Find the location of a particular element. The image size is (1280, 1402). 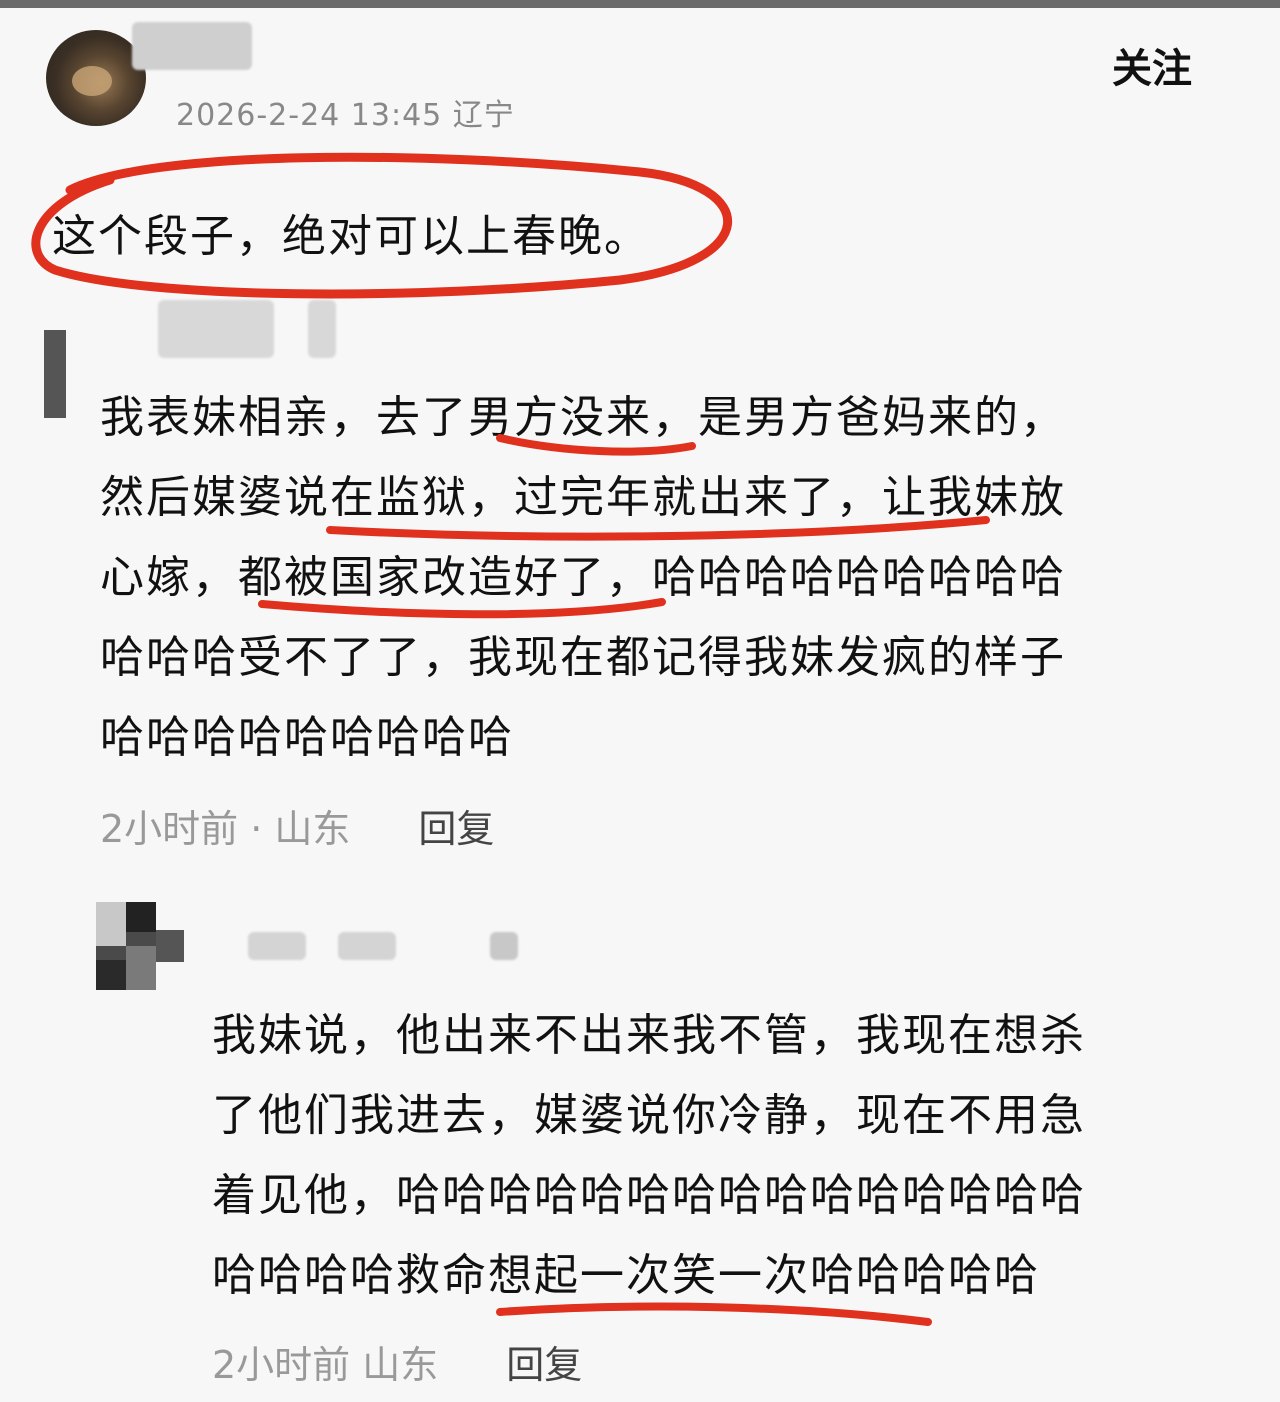

comment-line: 我妹说，他出来不出来我不管，我现在想杀 is located at coordinates (649, 1035).